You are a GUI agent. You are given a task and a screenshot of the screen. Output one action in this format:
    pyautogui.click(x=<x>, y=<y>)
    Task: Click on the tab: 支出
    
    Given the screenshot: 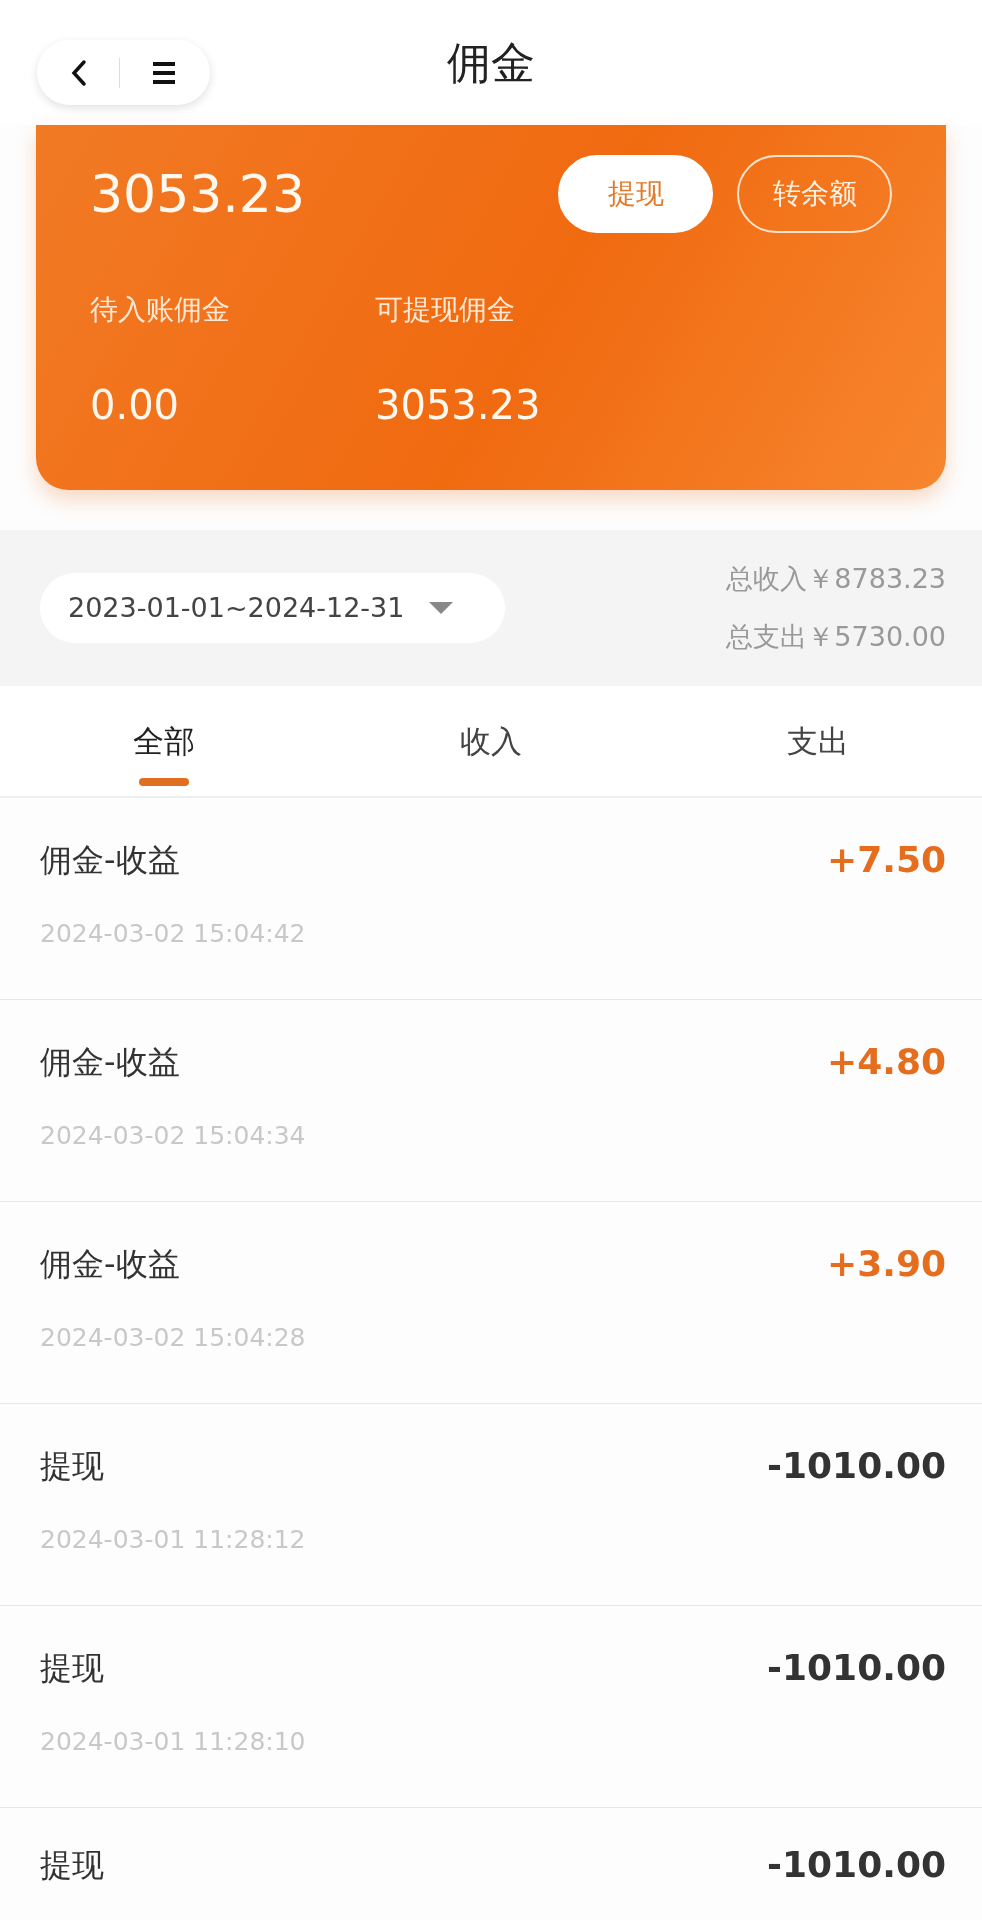 What is the action you would take?
    pyautogui.click(x=818, y=741)
    